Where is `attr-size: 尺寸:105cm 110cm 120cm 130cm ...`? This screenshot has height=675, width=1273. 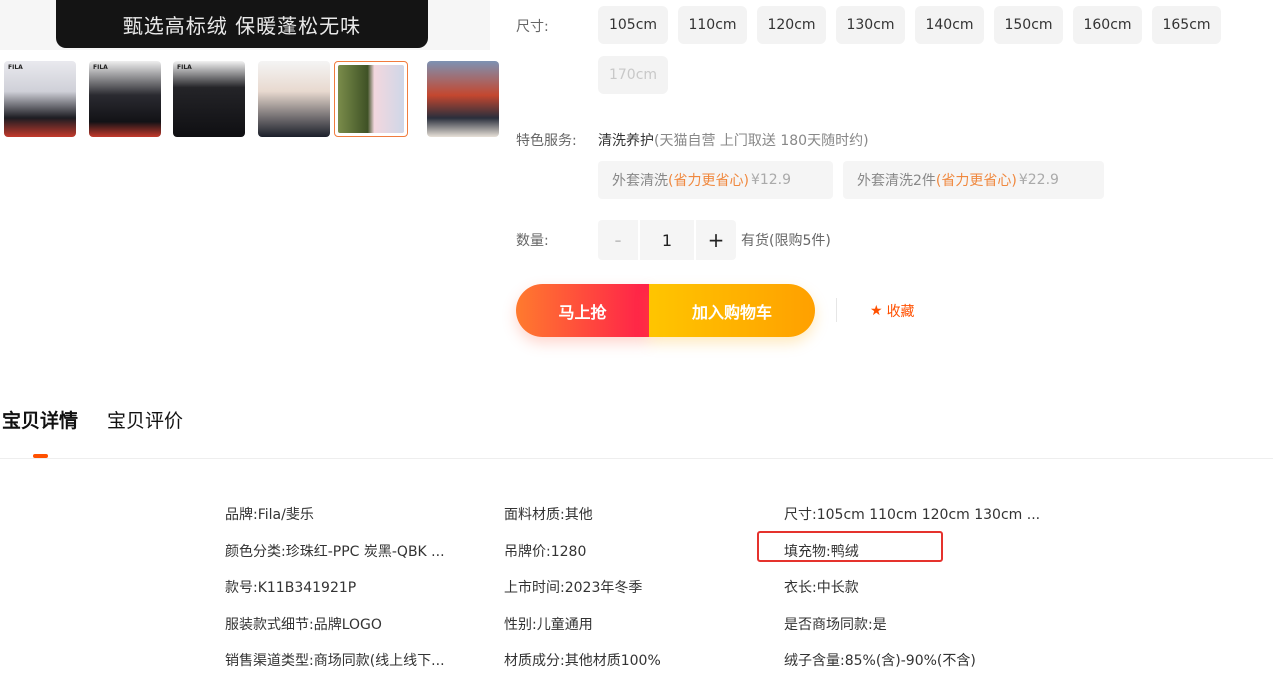
attr-size: 尺寸:105cm 110cm 120cm 130cm ... is located at coordinates (912, 515).